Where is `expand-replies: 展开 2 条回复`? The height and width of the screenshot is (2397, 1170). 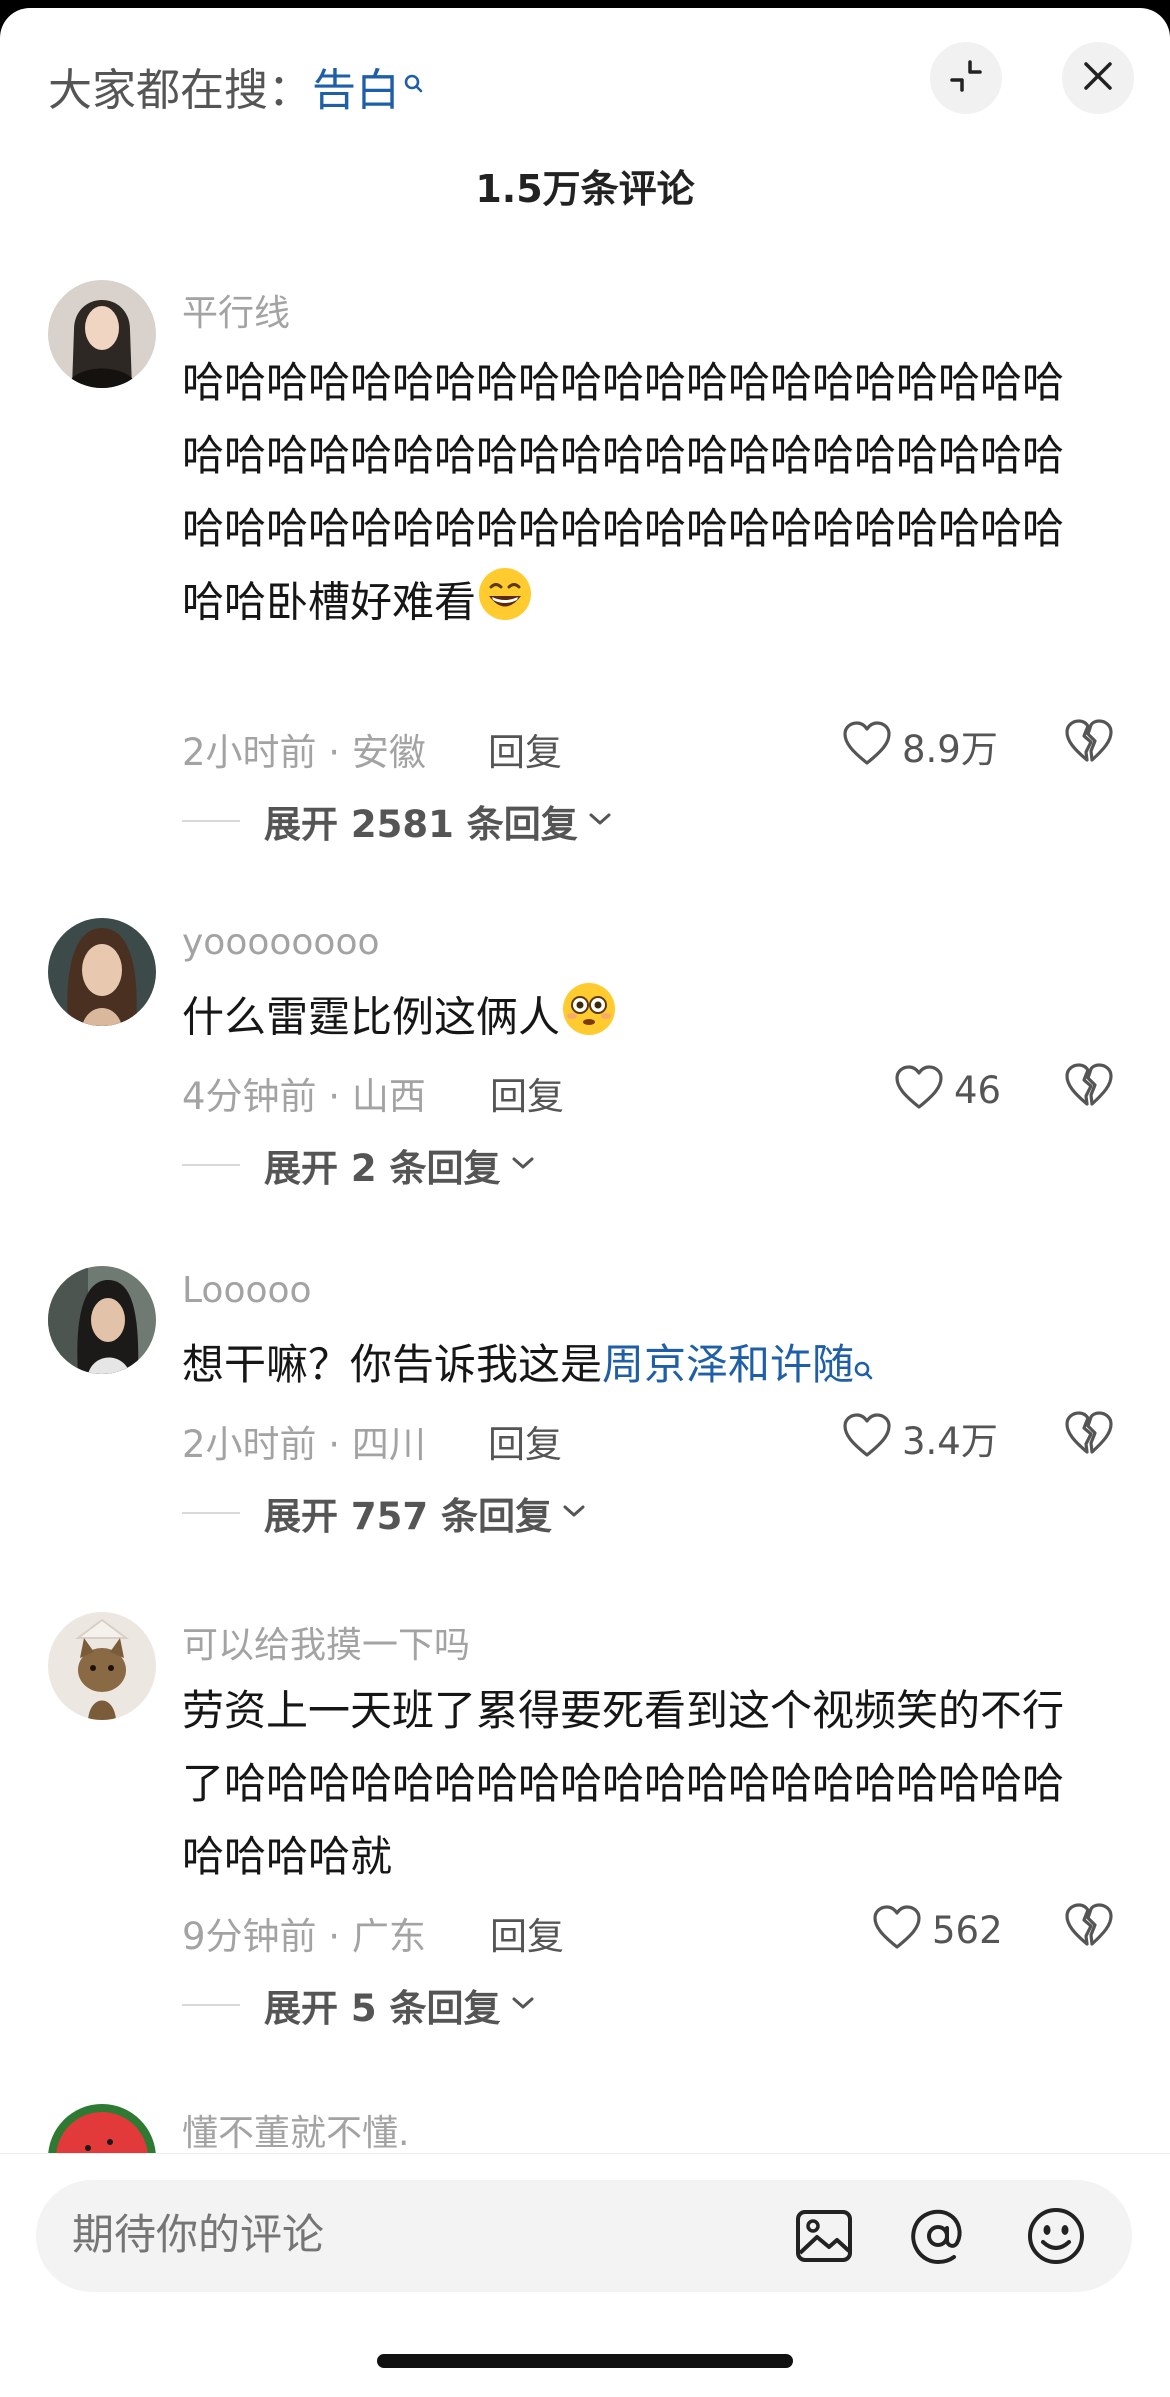 expand-replies: 展开 2 条回复 is located at coordinates (358, 1165).